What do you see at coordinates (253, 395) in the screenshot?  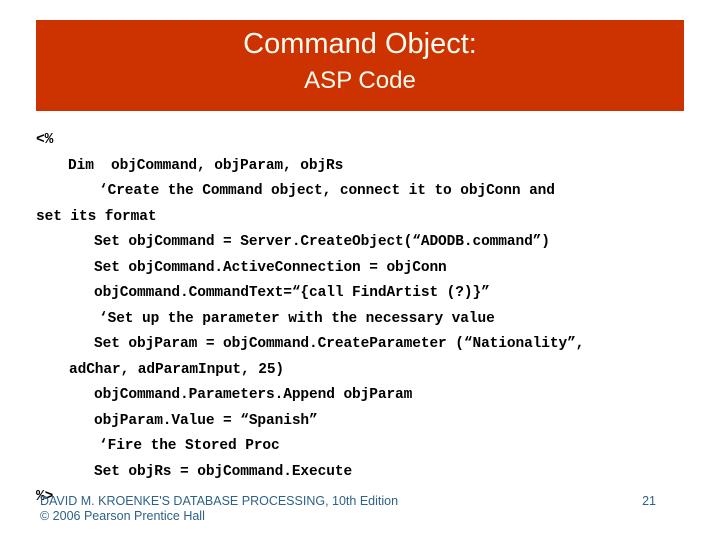 I see `code-line: objCommand.Parameters.Append objParam` at bounding box center [253, 395].